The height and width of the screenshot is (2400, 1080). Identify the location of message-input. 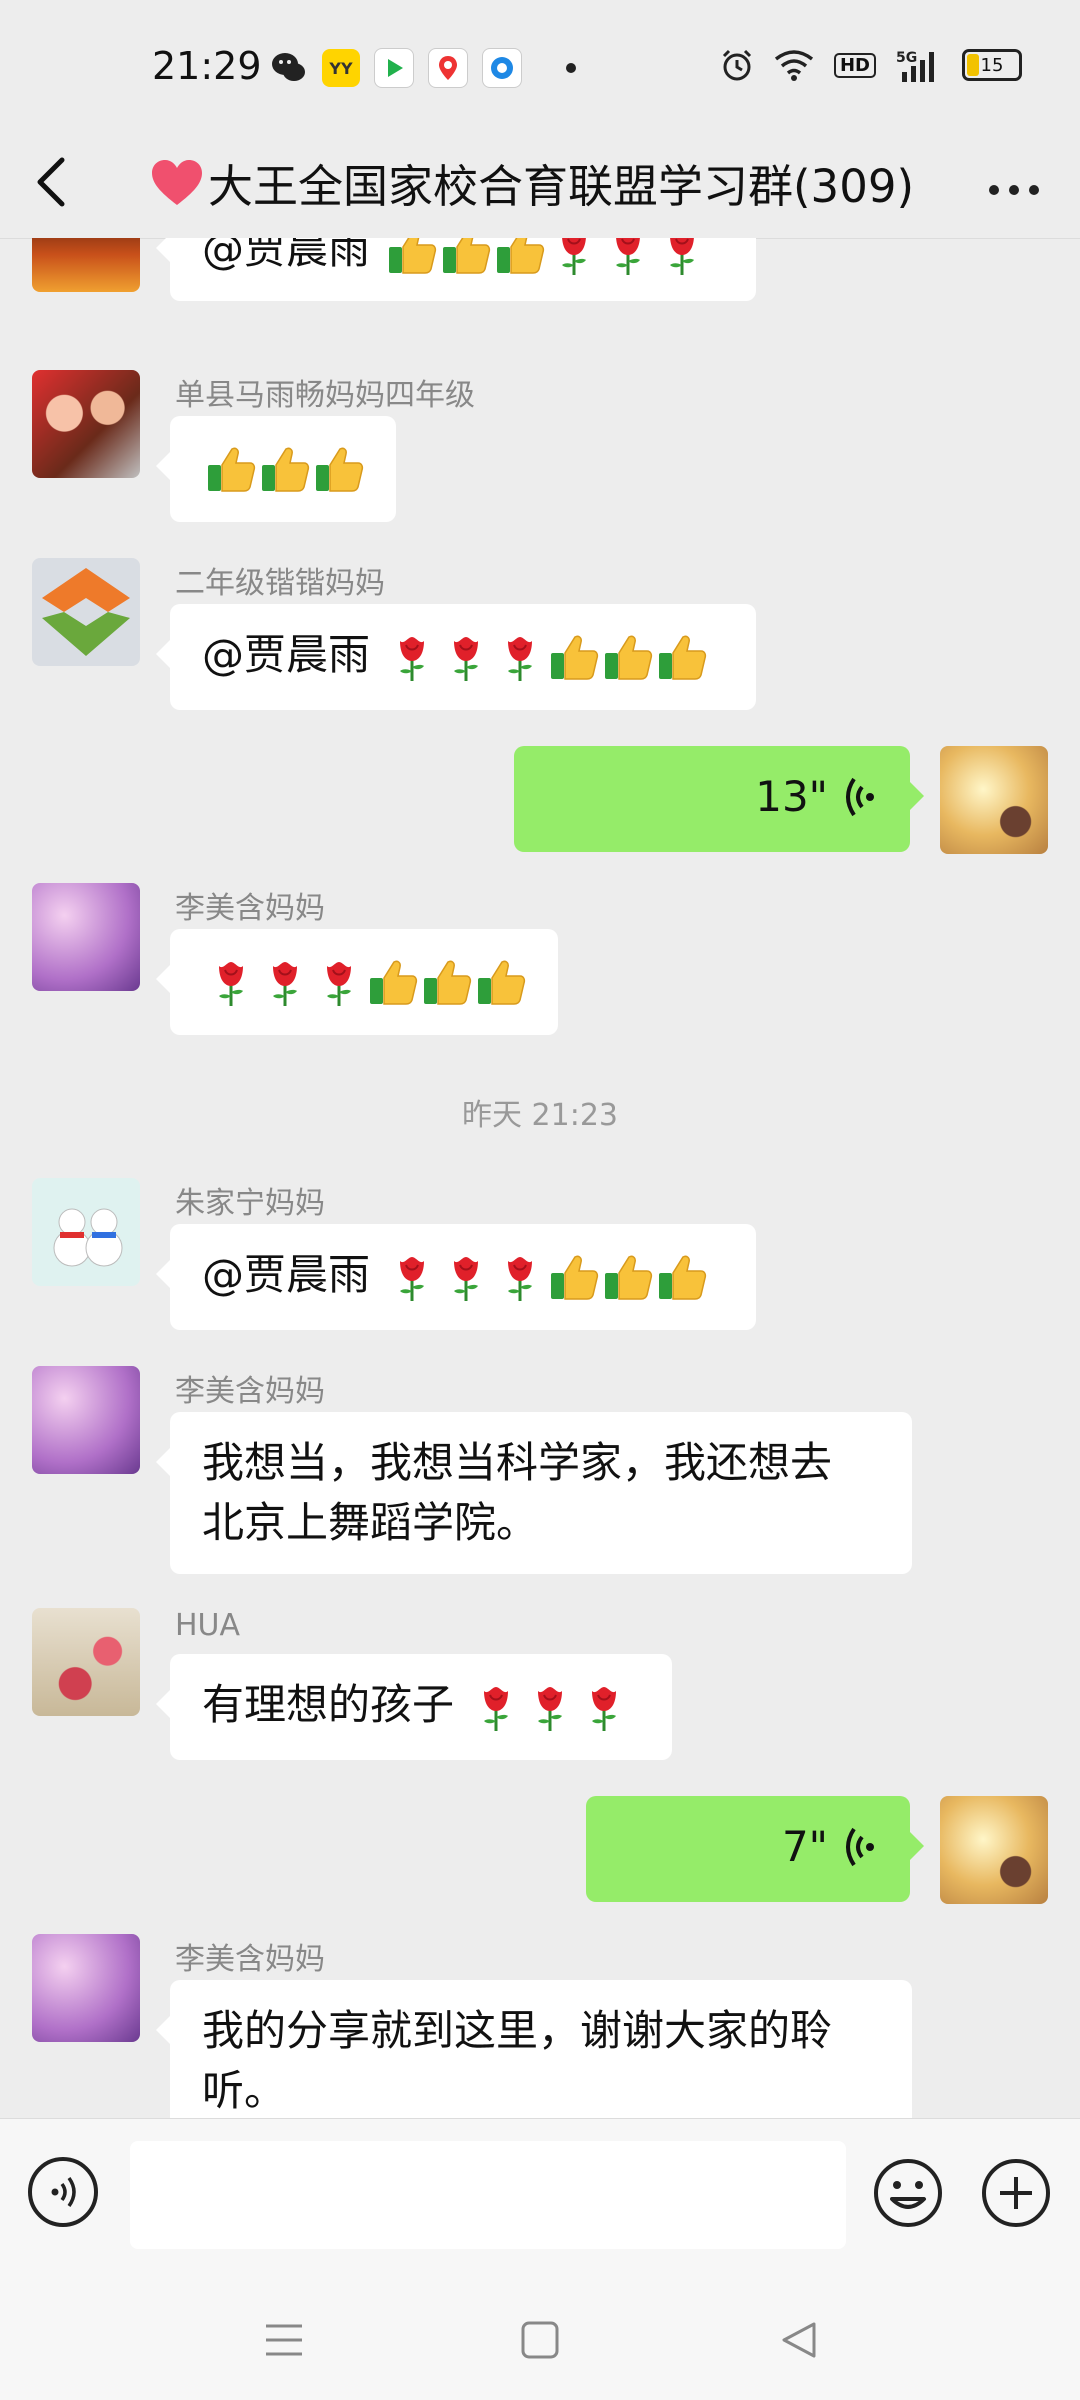
(488, 2195).